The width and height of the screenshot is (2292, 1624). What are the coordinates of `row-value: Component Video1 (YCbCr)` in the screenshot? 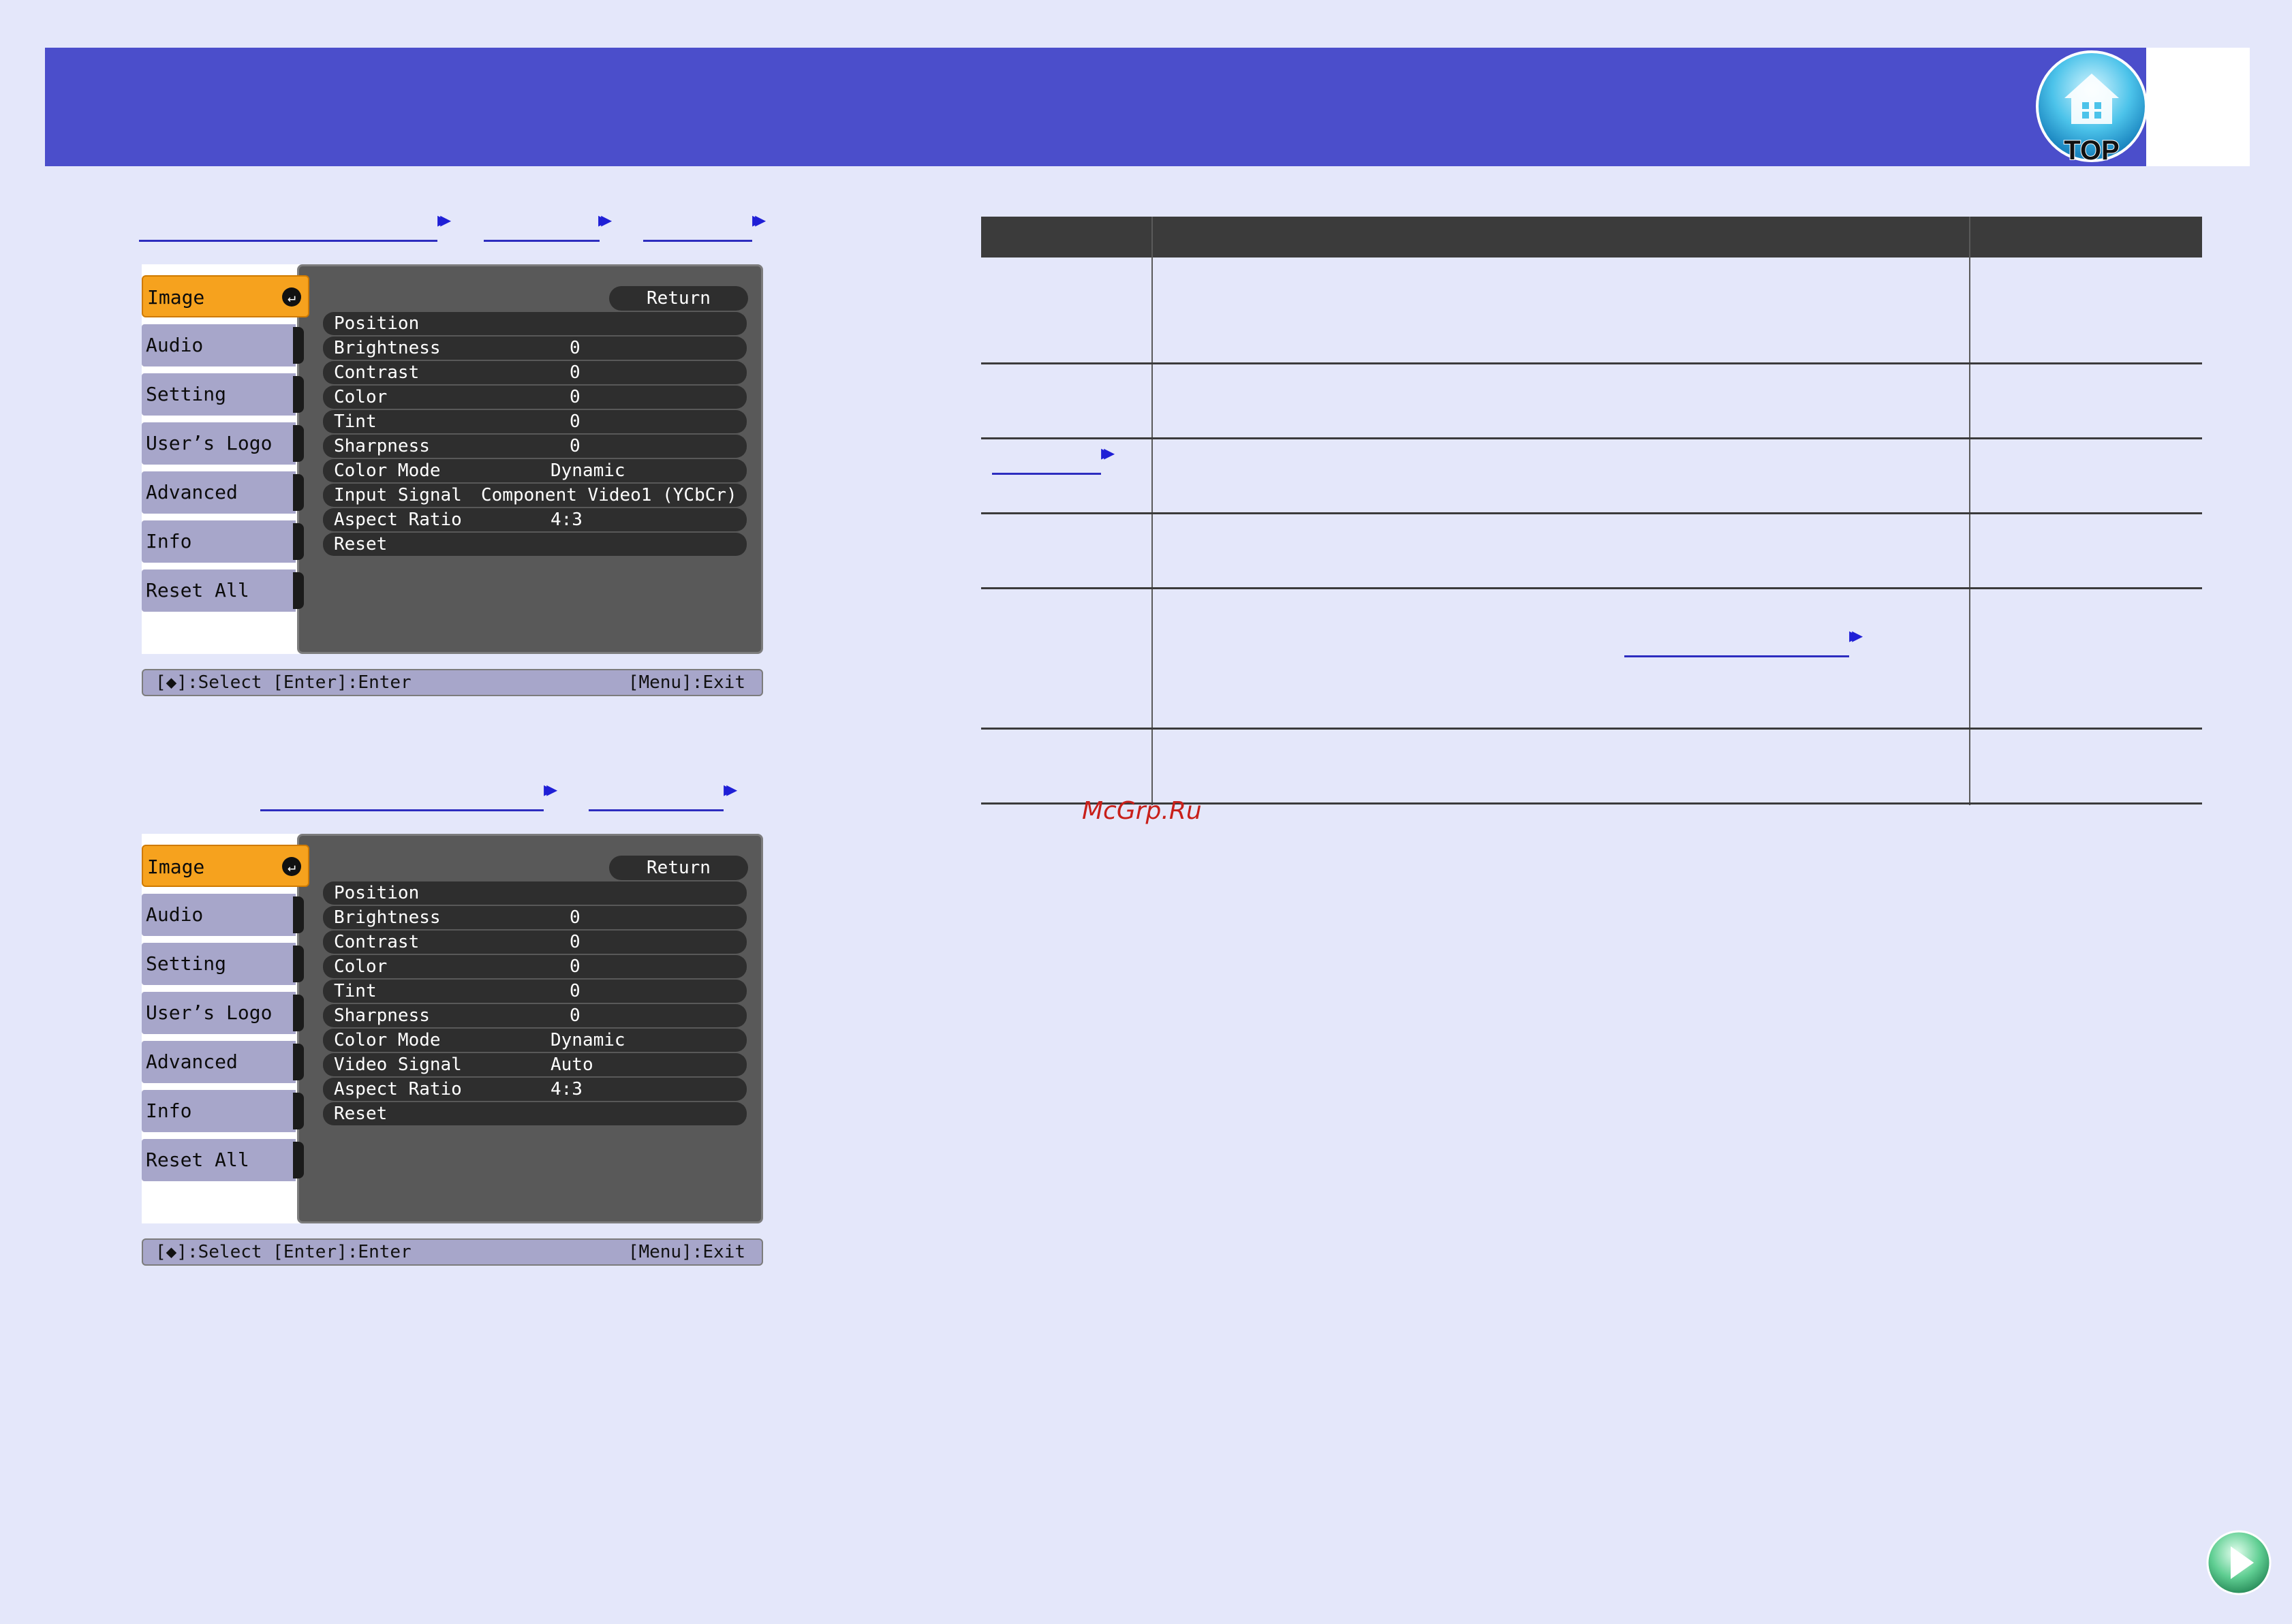 It's located at (609, 495).